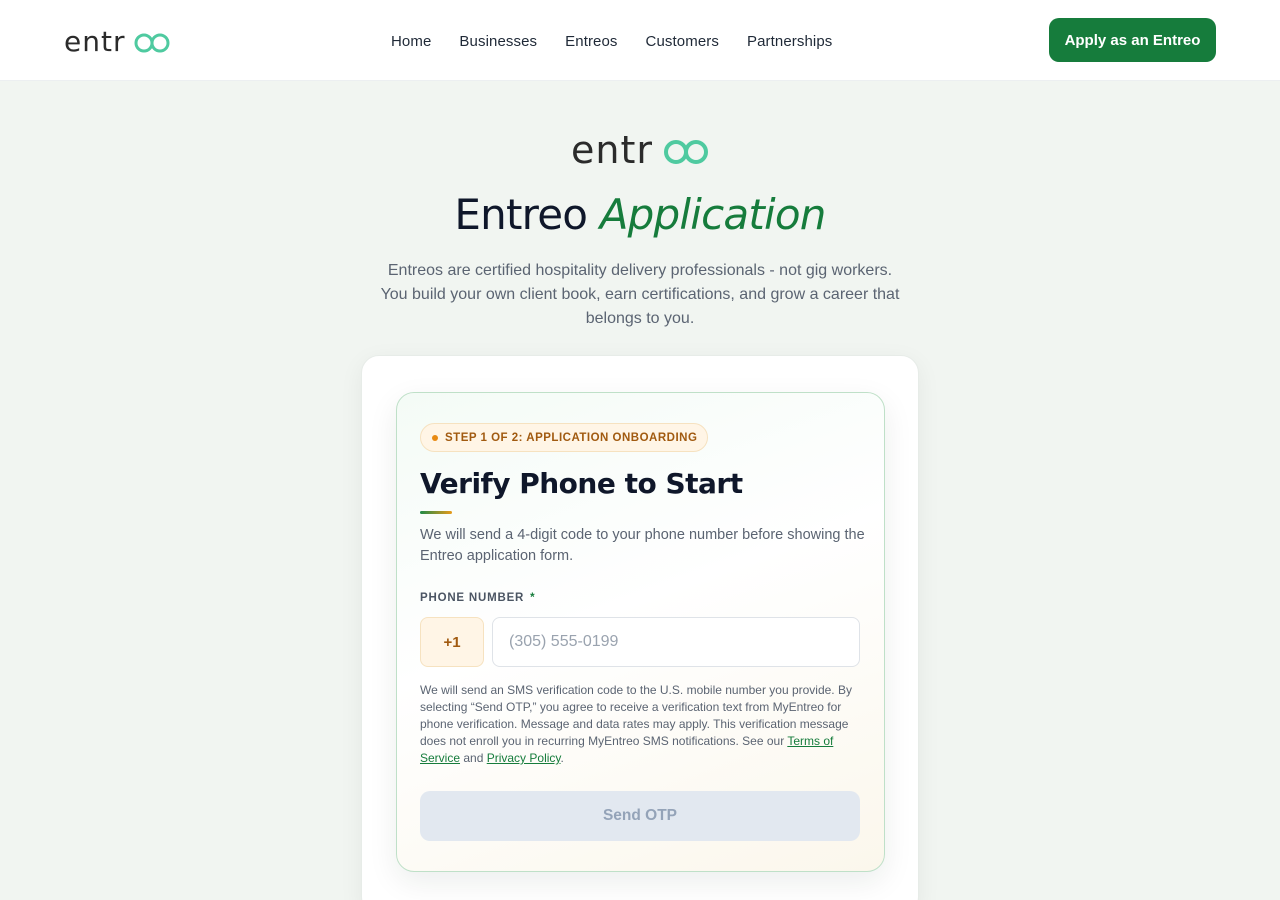  What do you see at coordinates (571, 437) in the screenshot?
I see `step-badge-label: STEP 1 OF 2: APPLICATION ONBOARDING` at bounding box center [571, 437].